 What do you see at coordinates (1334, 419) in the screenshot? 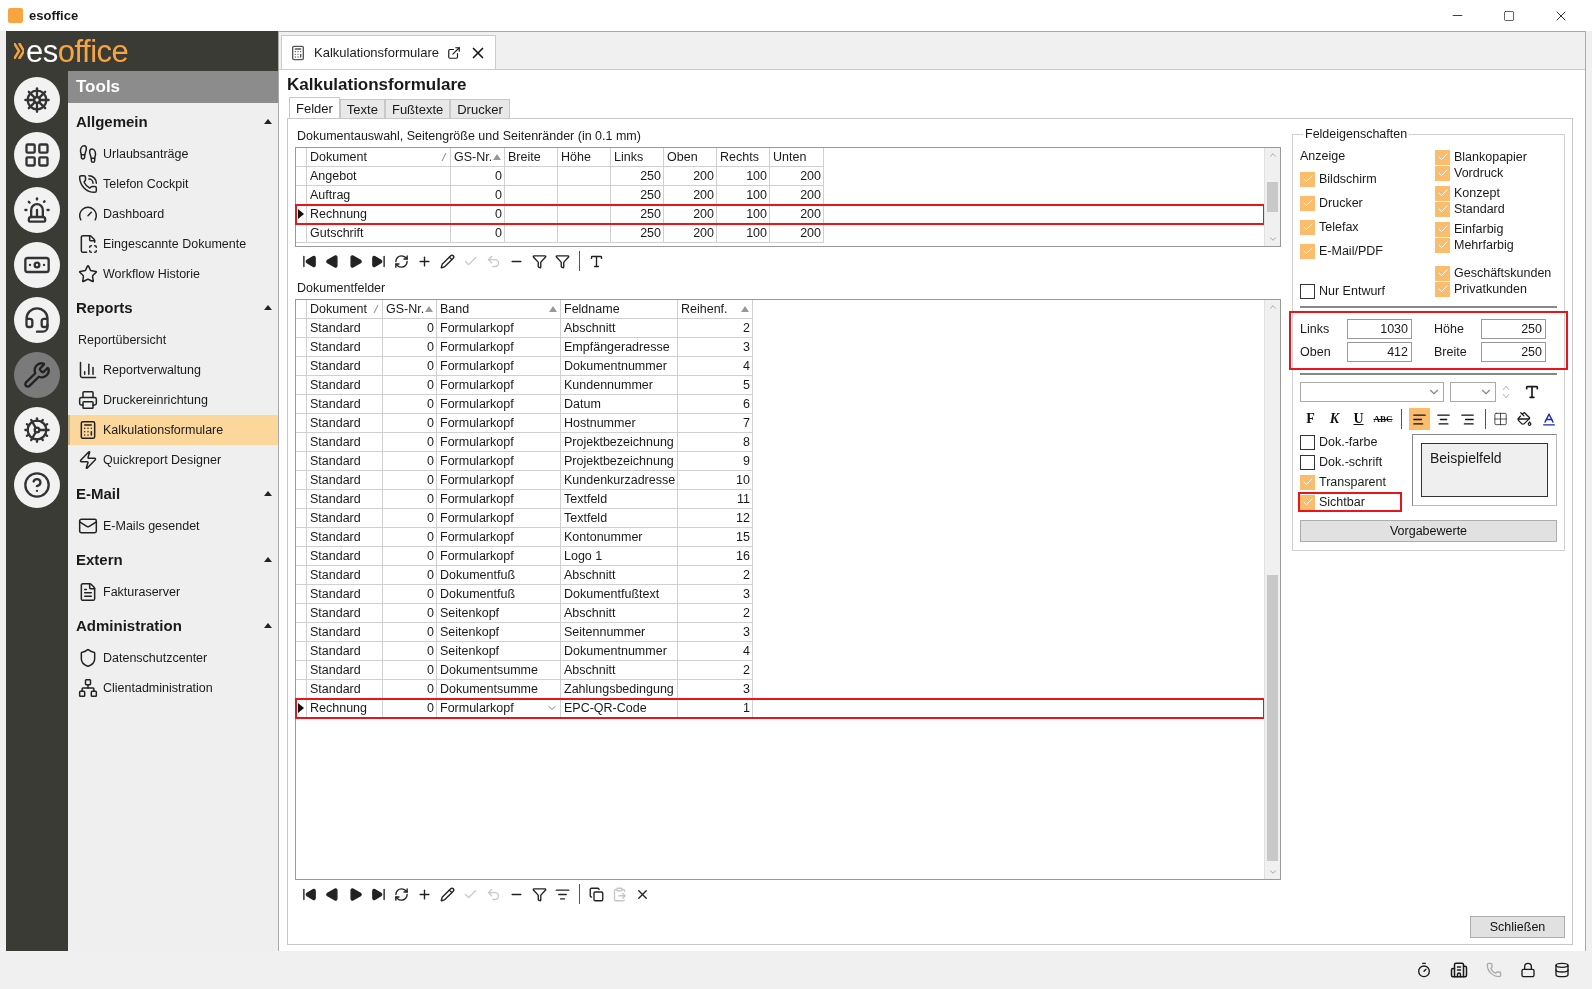
I see `format-button: K` at bounding box center [1334, 419].